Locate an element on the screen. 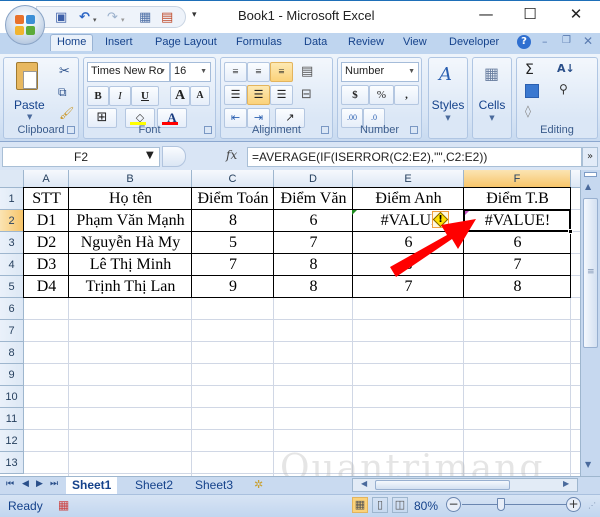 The image size is (600, 517). sheet-tab-sheet2: Sheet2 is located at coordinates (154, 485).